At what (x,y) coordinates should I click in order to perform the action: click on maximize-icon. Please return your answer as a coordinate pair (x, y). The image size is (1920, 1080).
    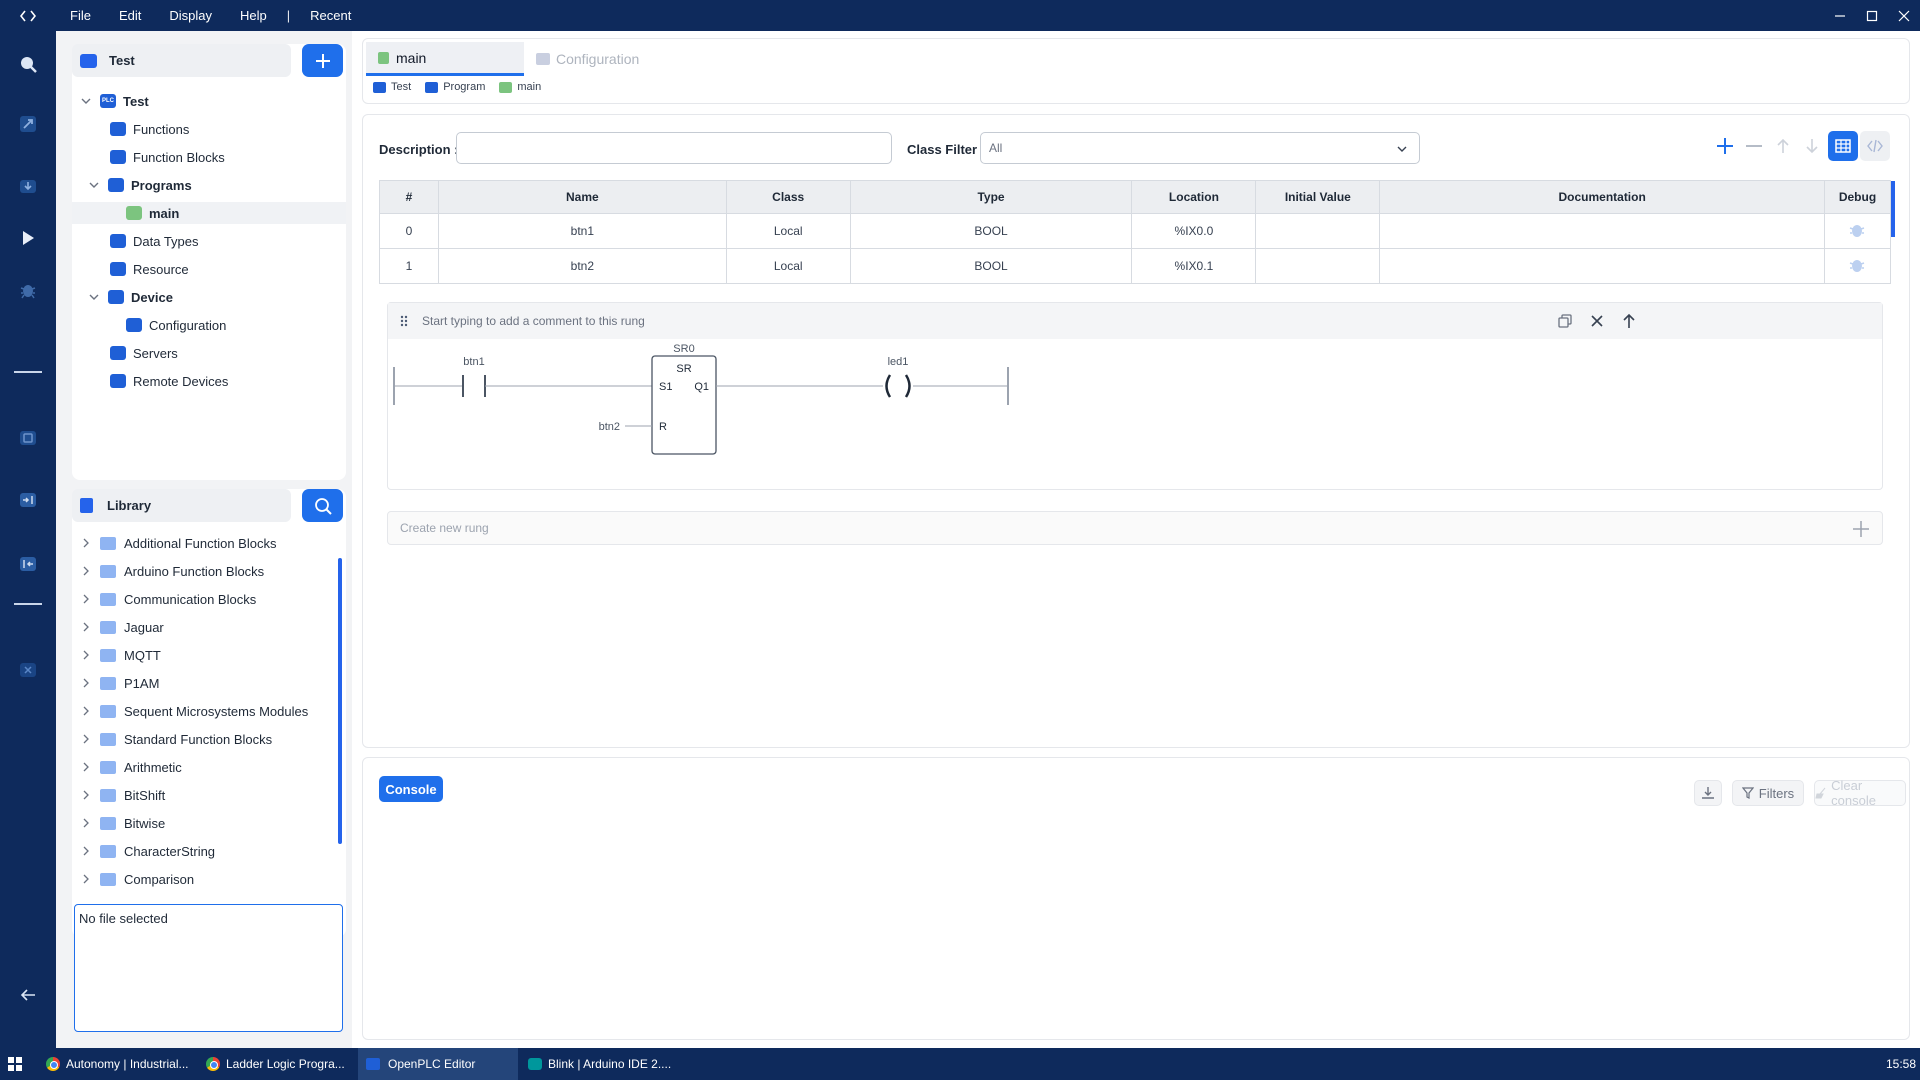
    Looking at the image, I should click on (1872, 15).